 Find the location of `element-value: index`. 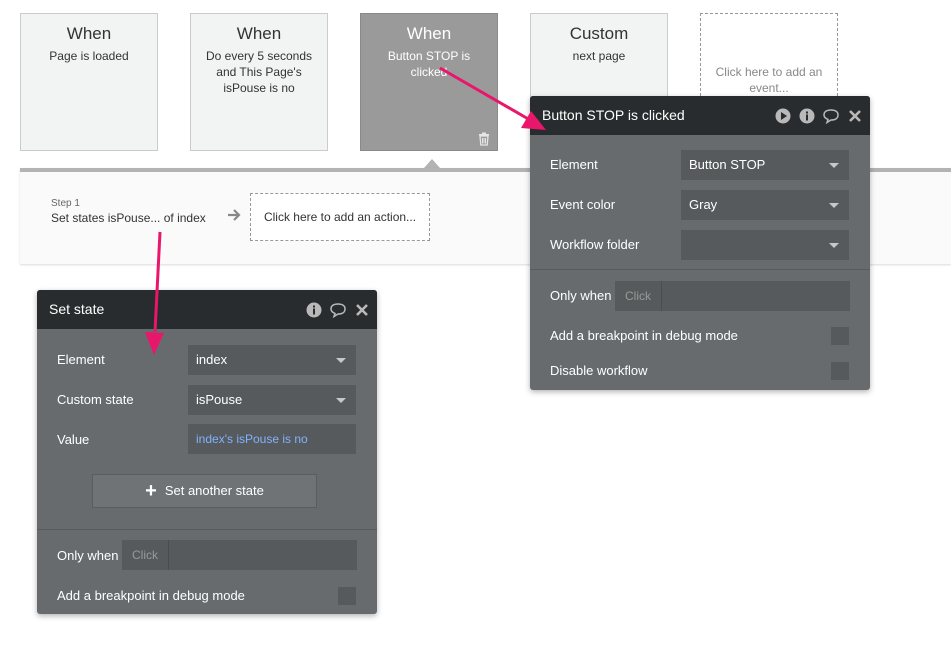

element-value: index is located at coordinates (212, 359).